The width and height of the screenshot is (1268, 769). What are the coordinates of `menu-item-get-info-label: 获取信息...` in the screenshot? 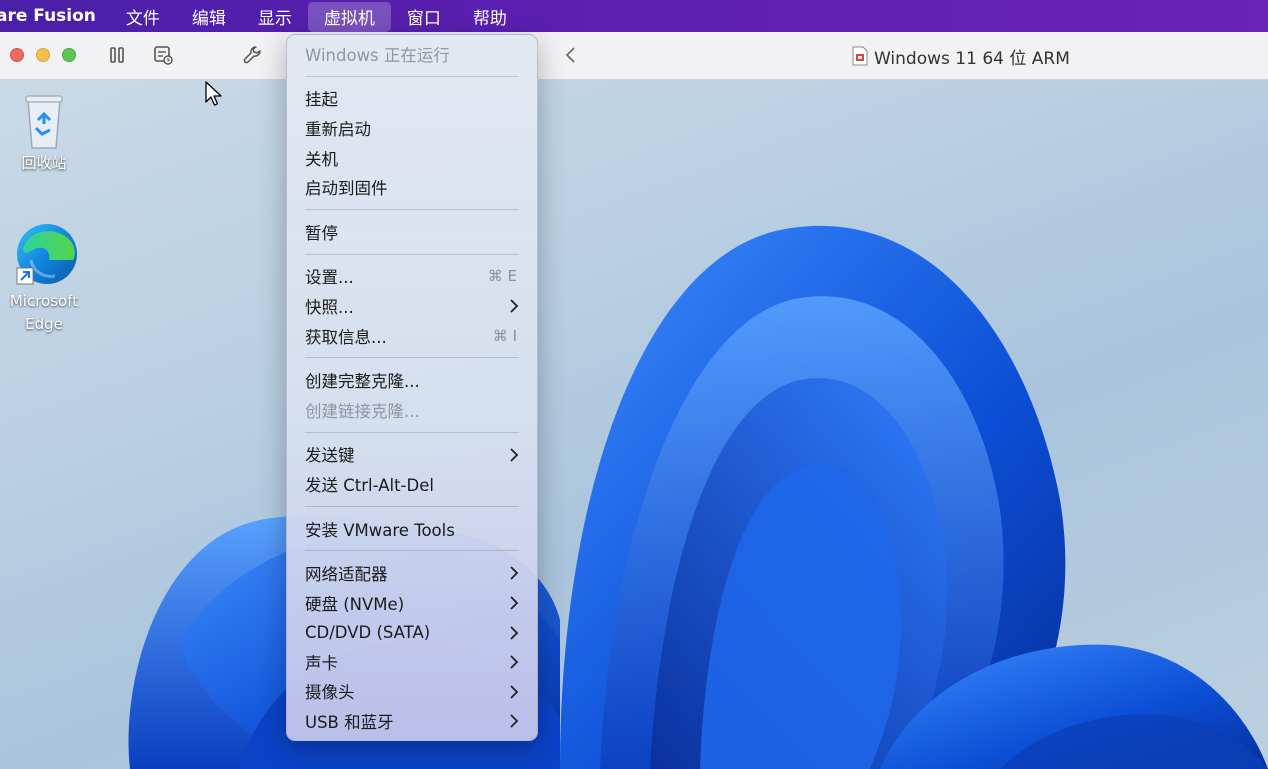 It's located at (346, 337).